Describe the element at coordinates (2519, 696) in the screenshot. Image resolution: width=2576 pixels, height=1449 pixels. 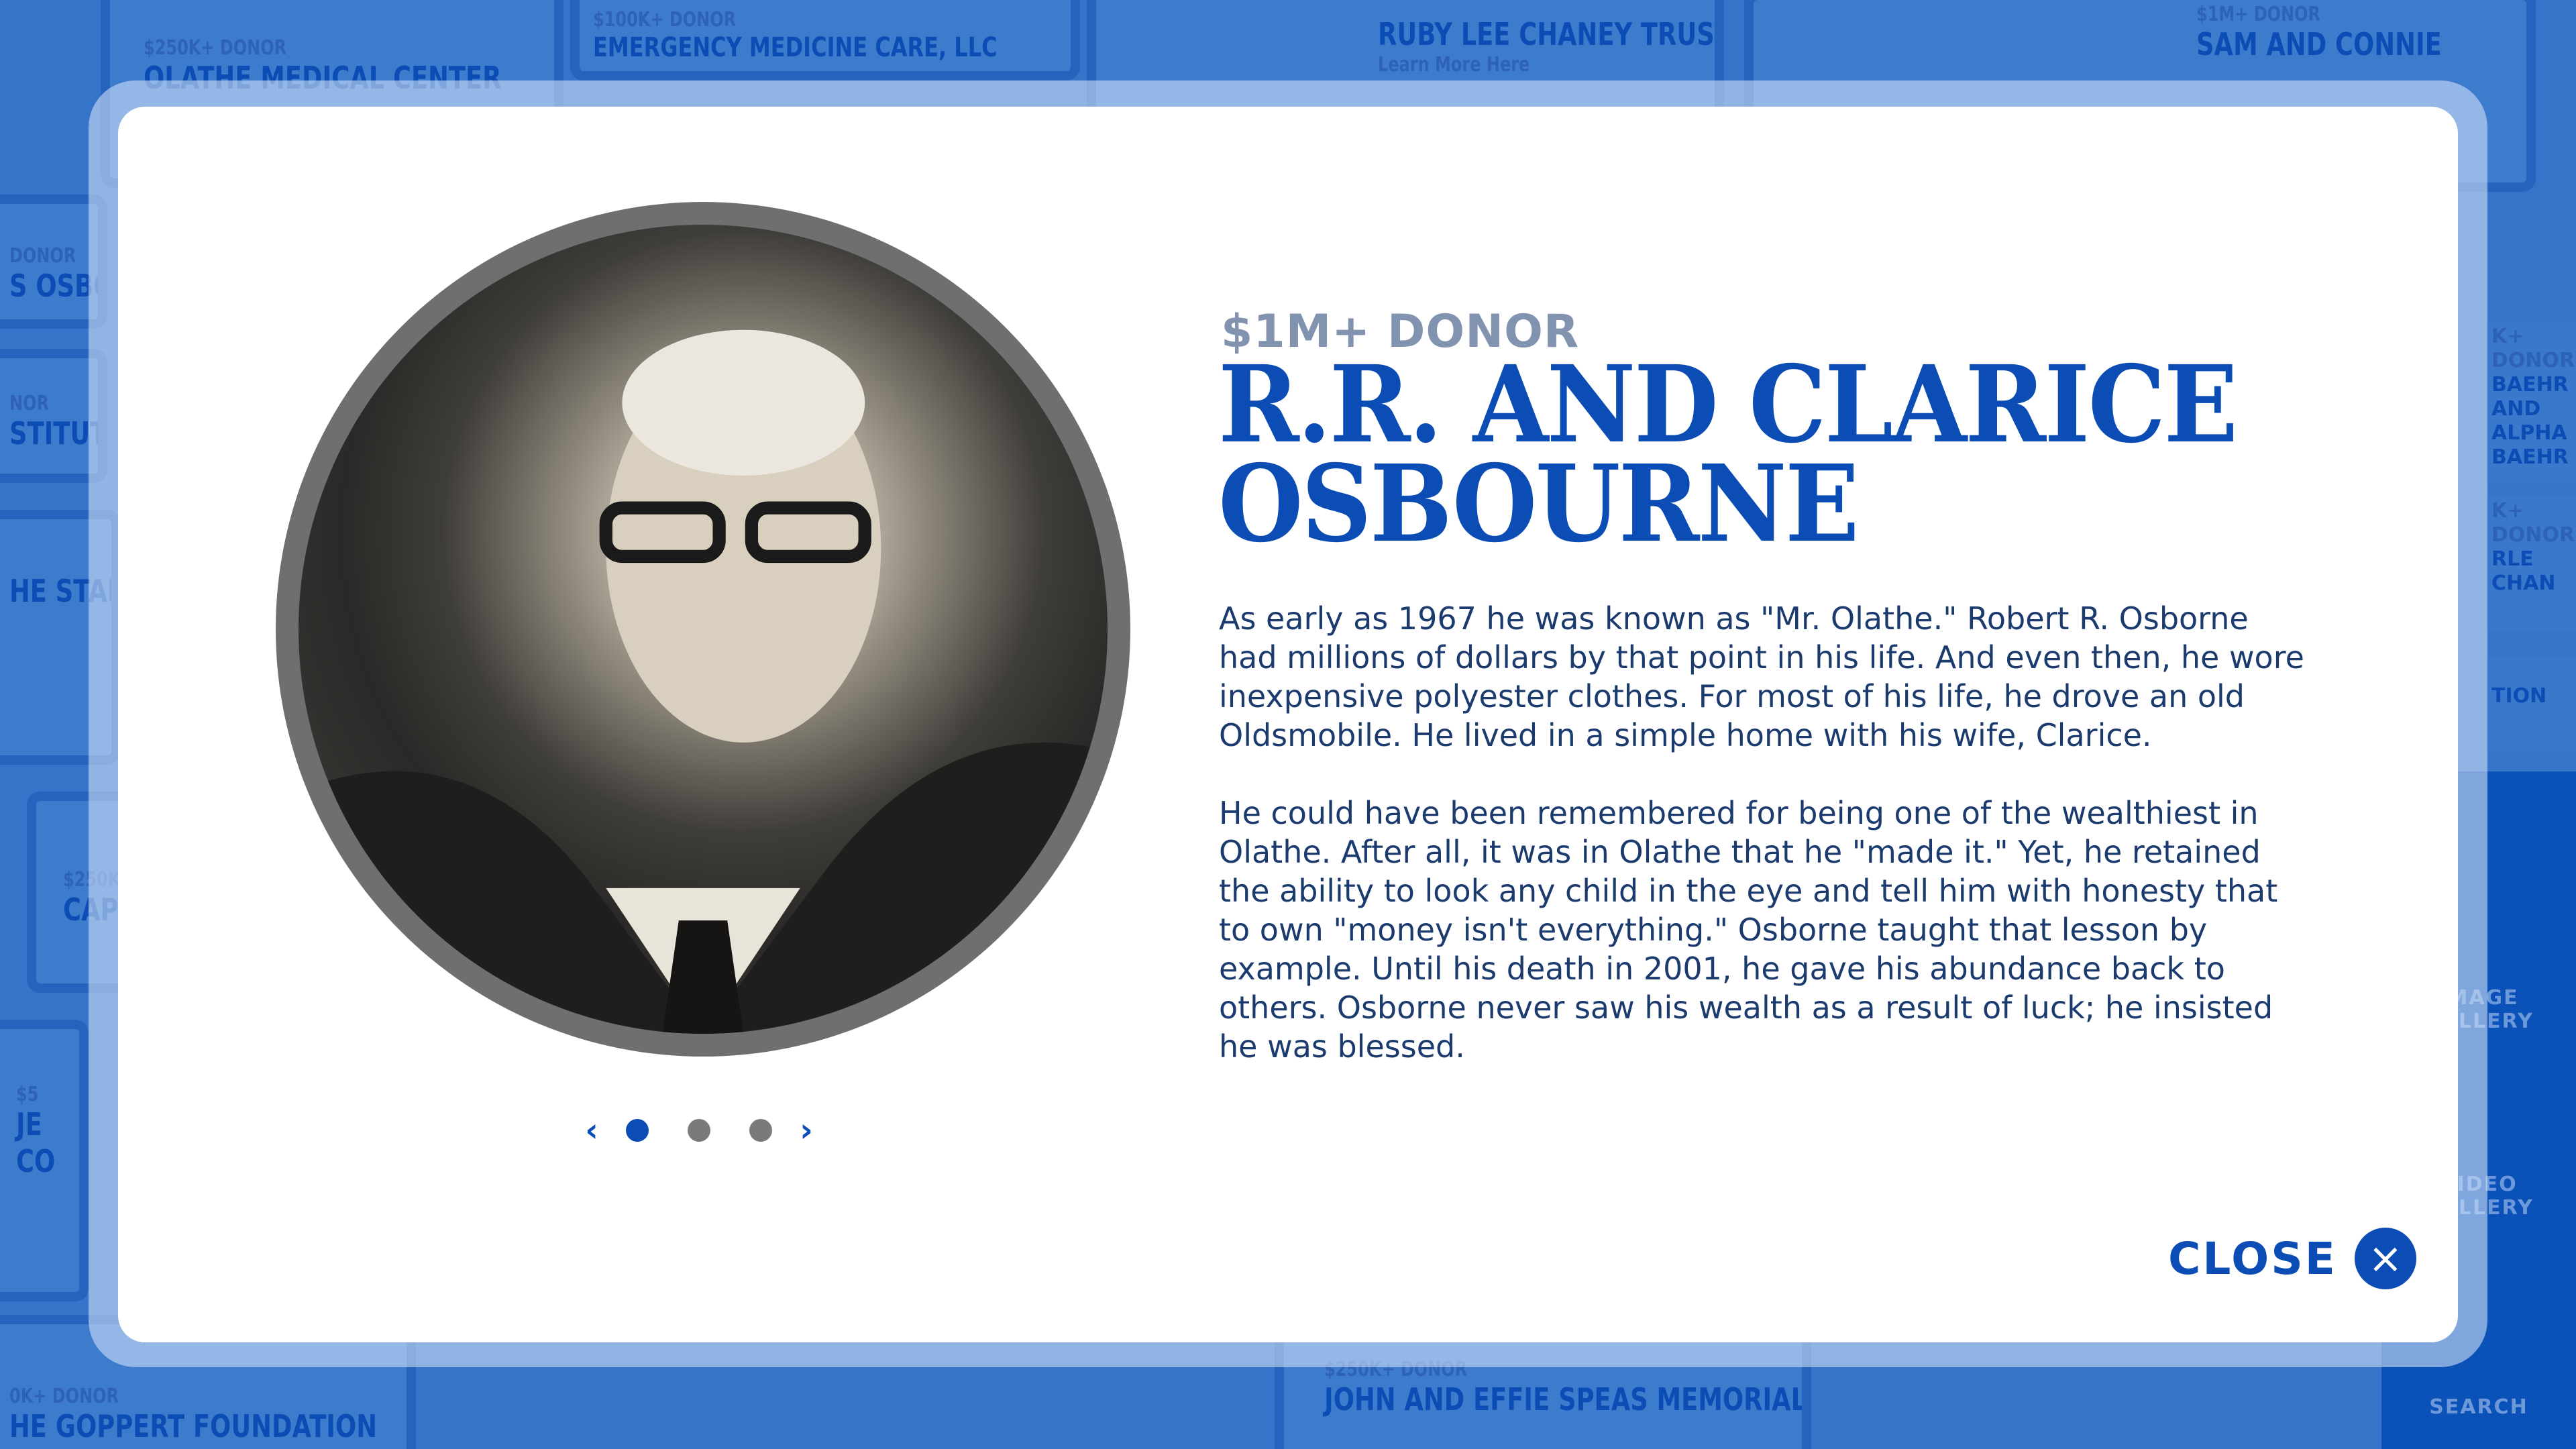
I see `tile-name: TION` at that location.